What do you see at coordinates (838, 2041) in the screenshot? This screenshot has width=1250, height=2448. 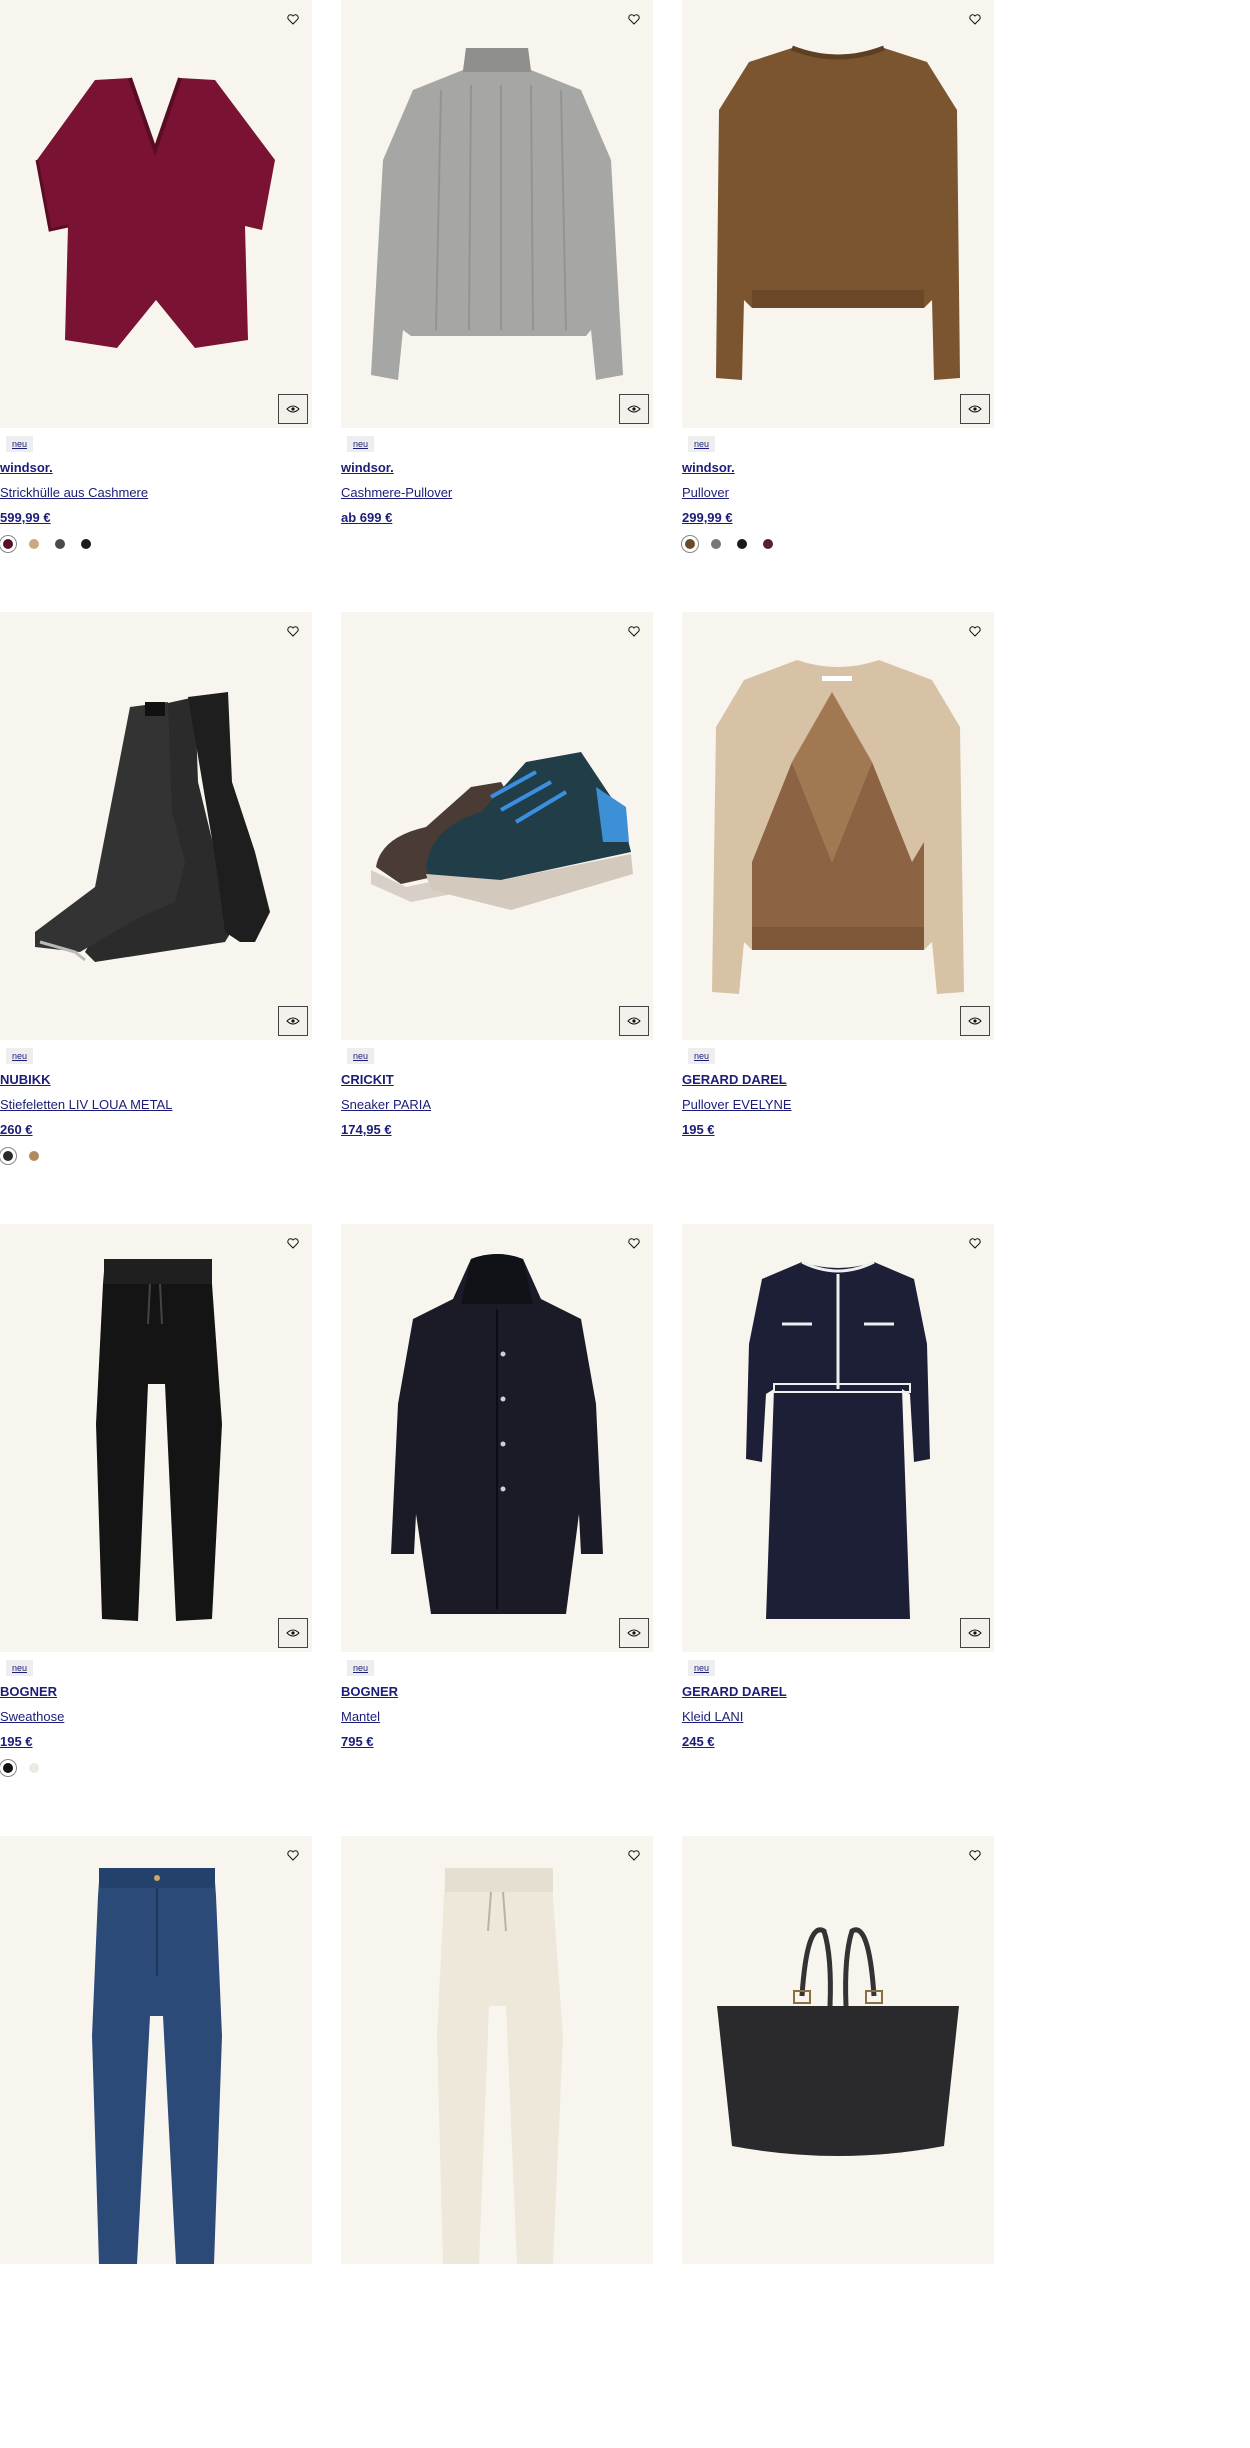 I see `bag-image` at bounding box center [838, 2041].